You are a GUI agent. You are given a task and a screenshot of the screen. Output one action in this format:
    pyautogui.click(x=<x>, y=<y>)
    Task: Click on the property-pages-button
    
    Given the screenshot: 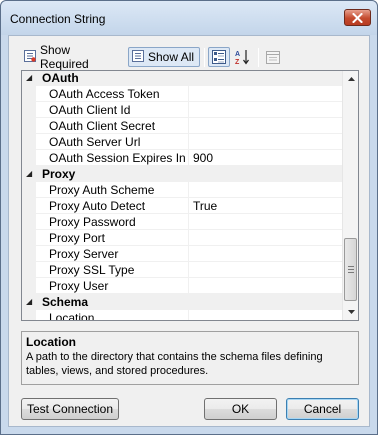 What is the action you would take?
    pyautogui.click(x=273, y=57)
    